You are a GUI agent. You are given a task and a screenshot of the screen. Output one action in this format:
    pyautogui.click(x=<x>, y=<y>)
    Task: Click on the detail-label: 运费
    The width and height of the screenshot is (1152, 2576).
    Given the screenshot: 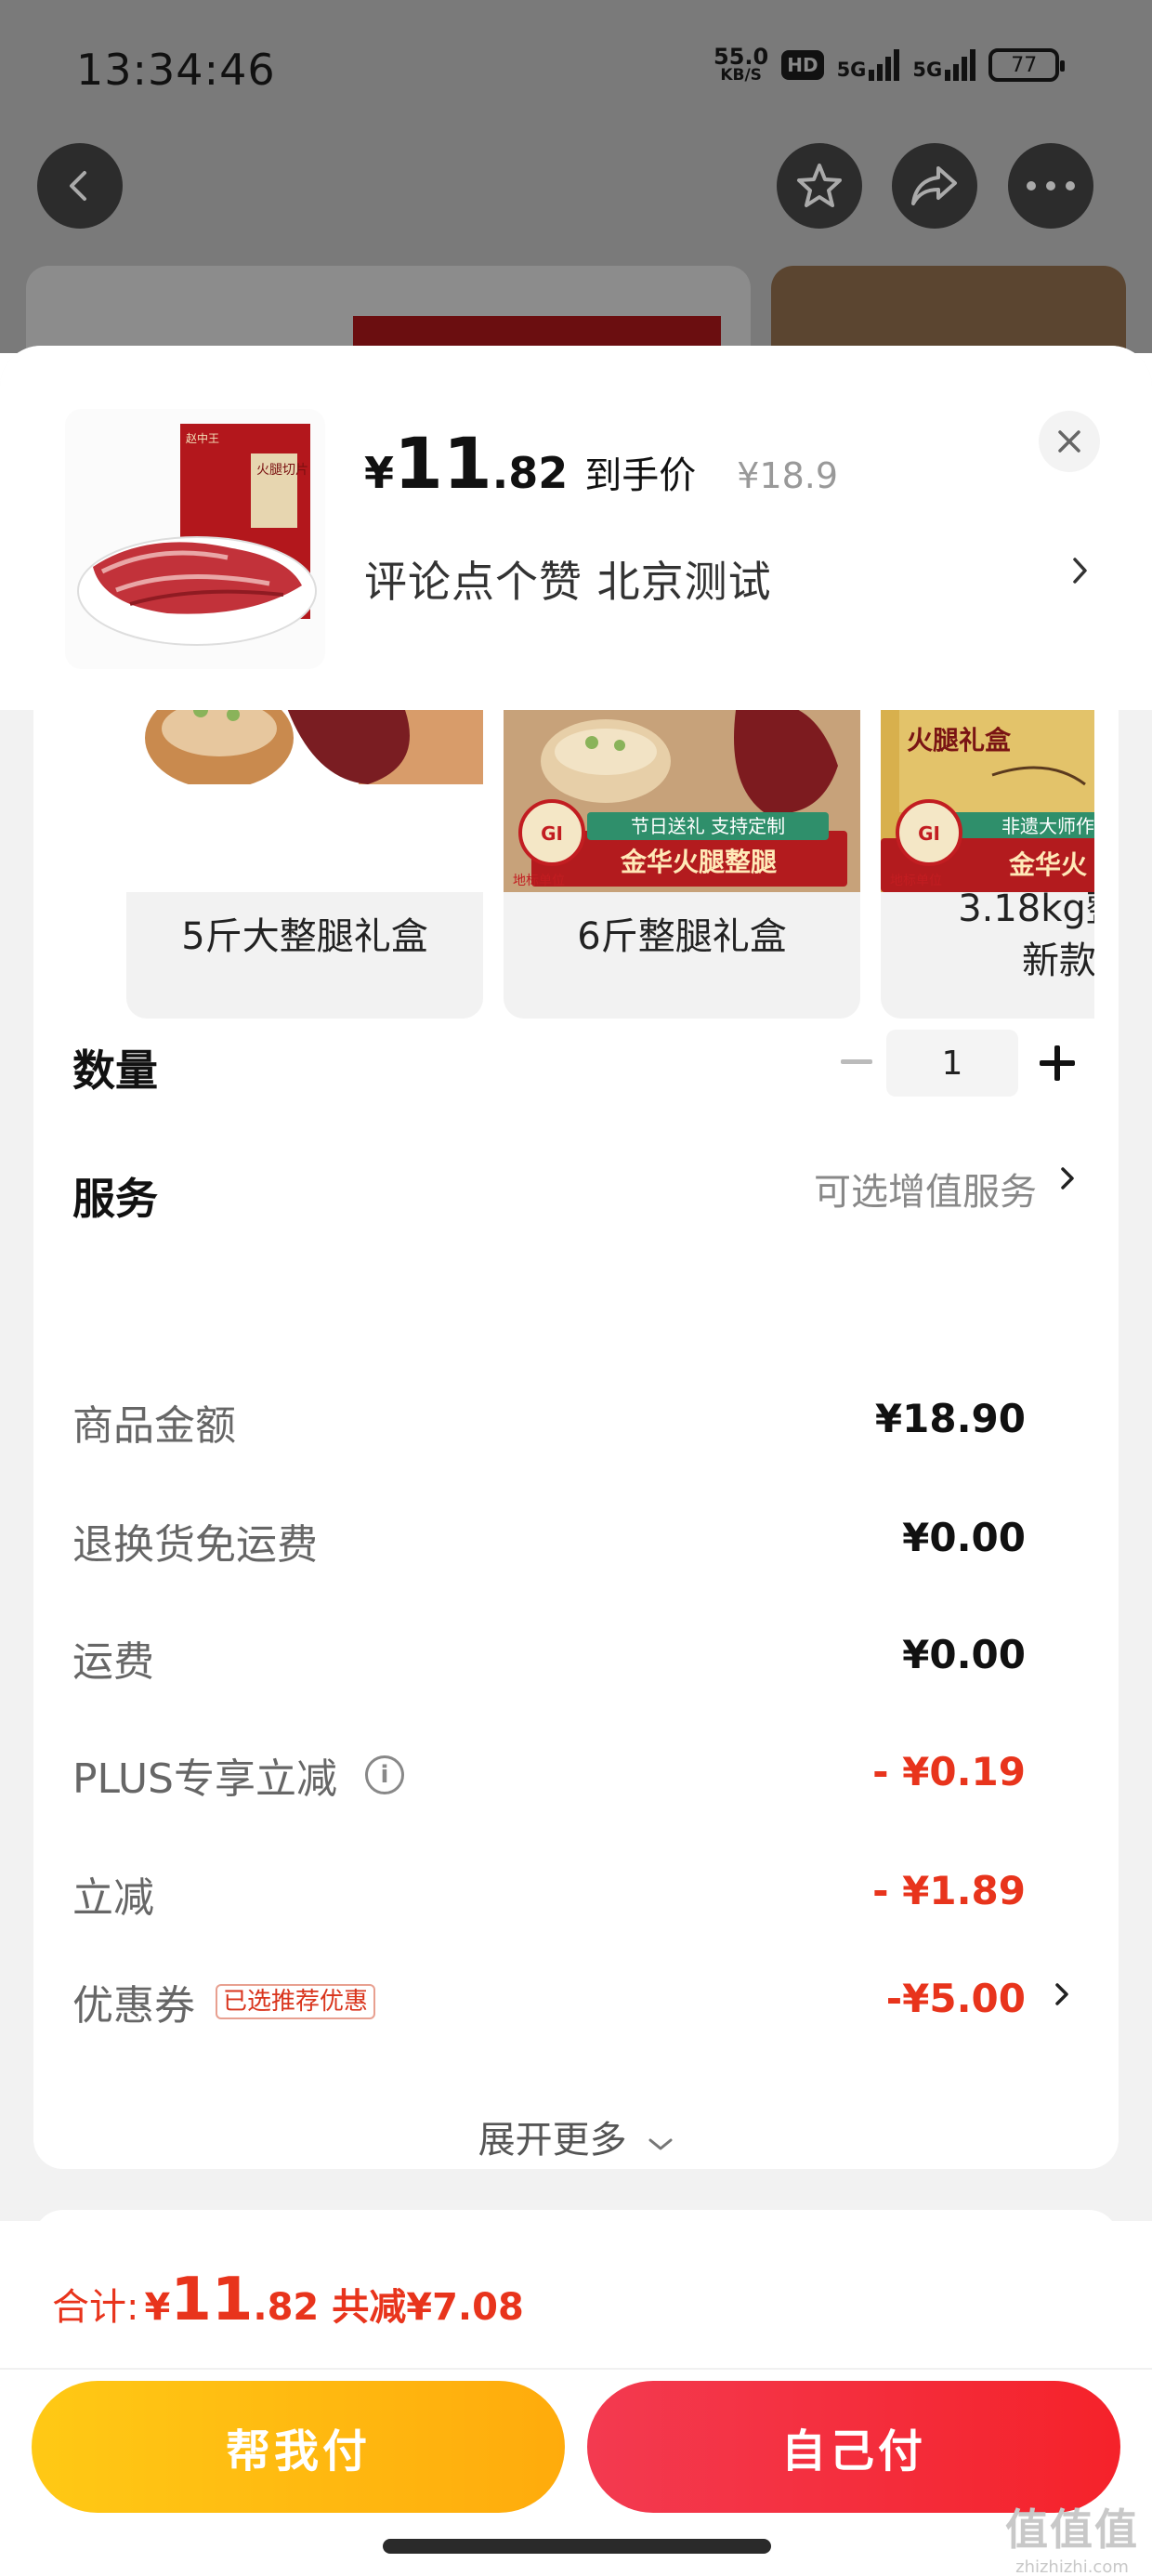 What is the action you would take?
    pyautogui.click(x=113, y=1662)
    